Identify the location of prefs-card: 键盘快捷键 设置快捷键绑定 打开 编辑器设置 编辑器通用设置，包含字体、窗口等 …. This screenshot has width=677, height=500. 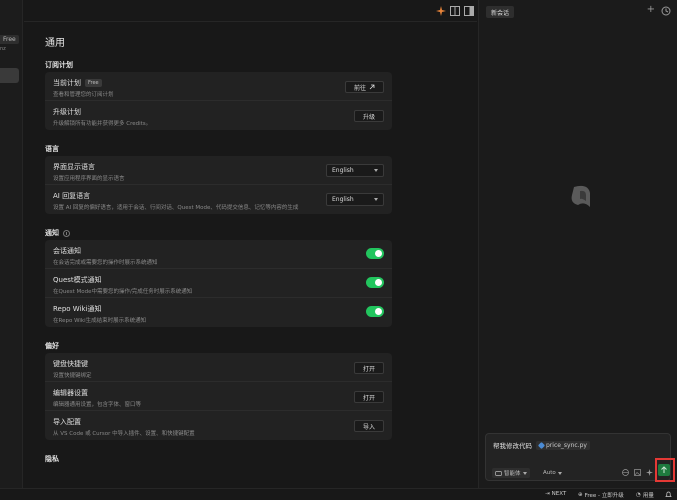
(218, 396).